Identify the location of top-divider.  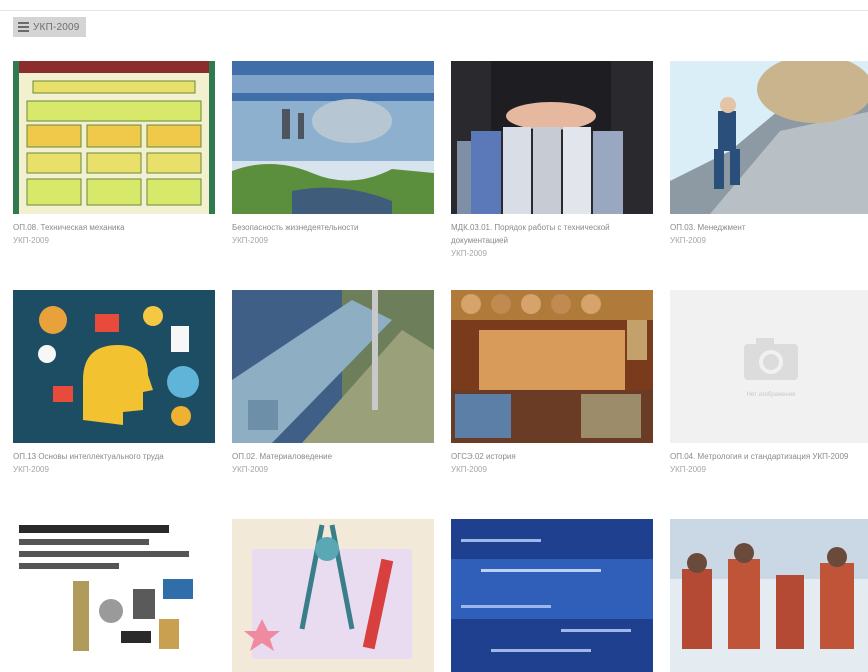
(434, 10).